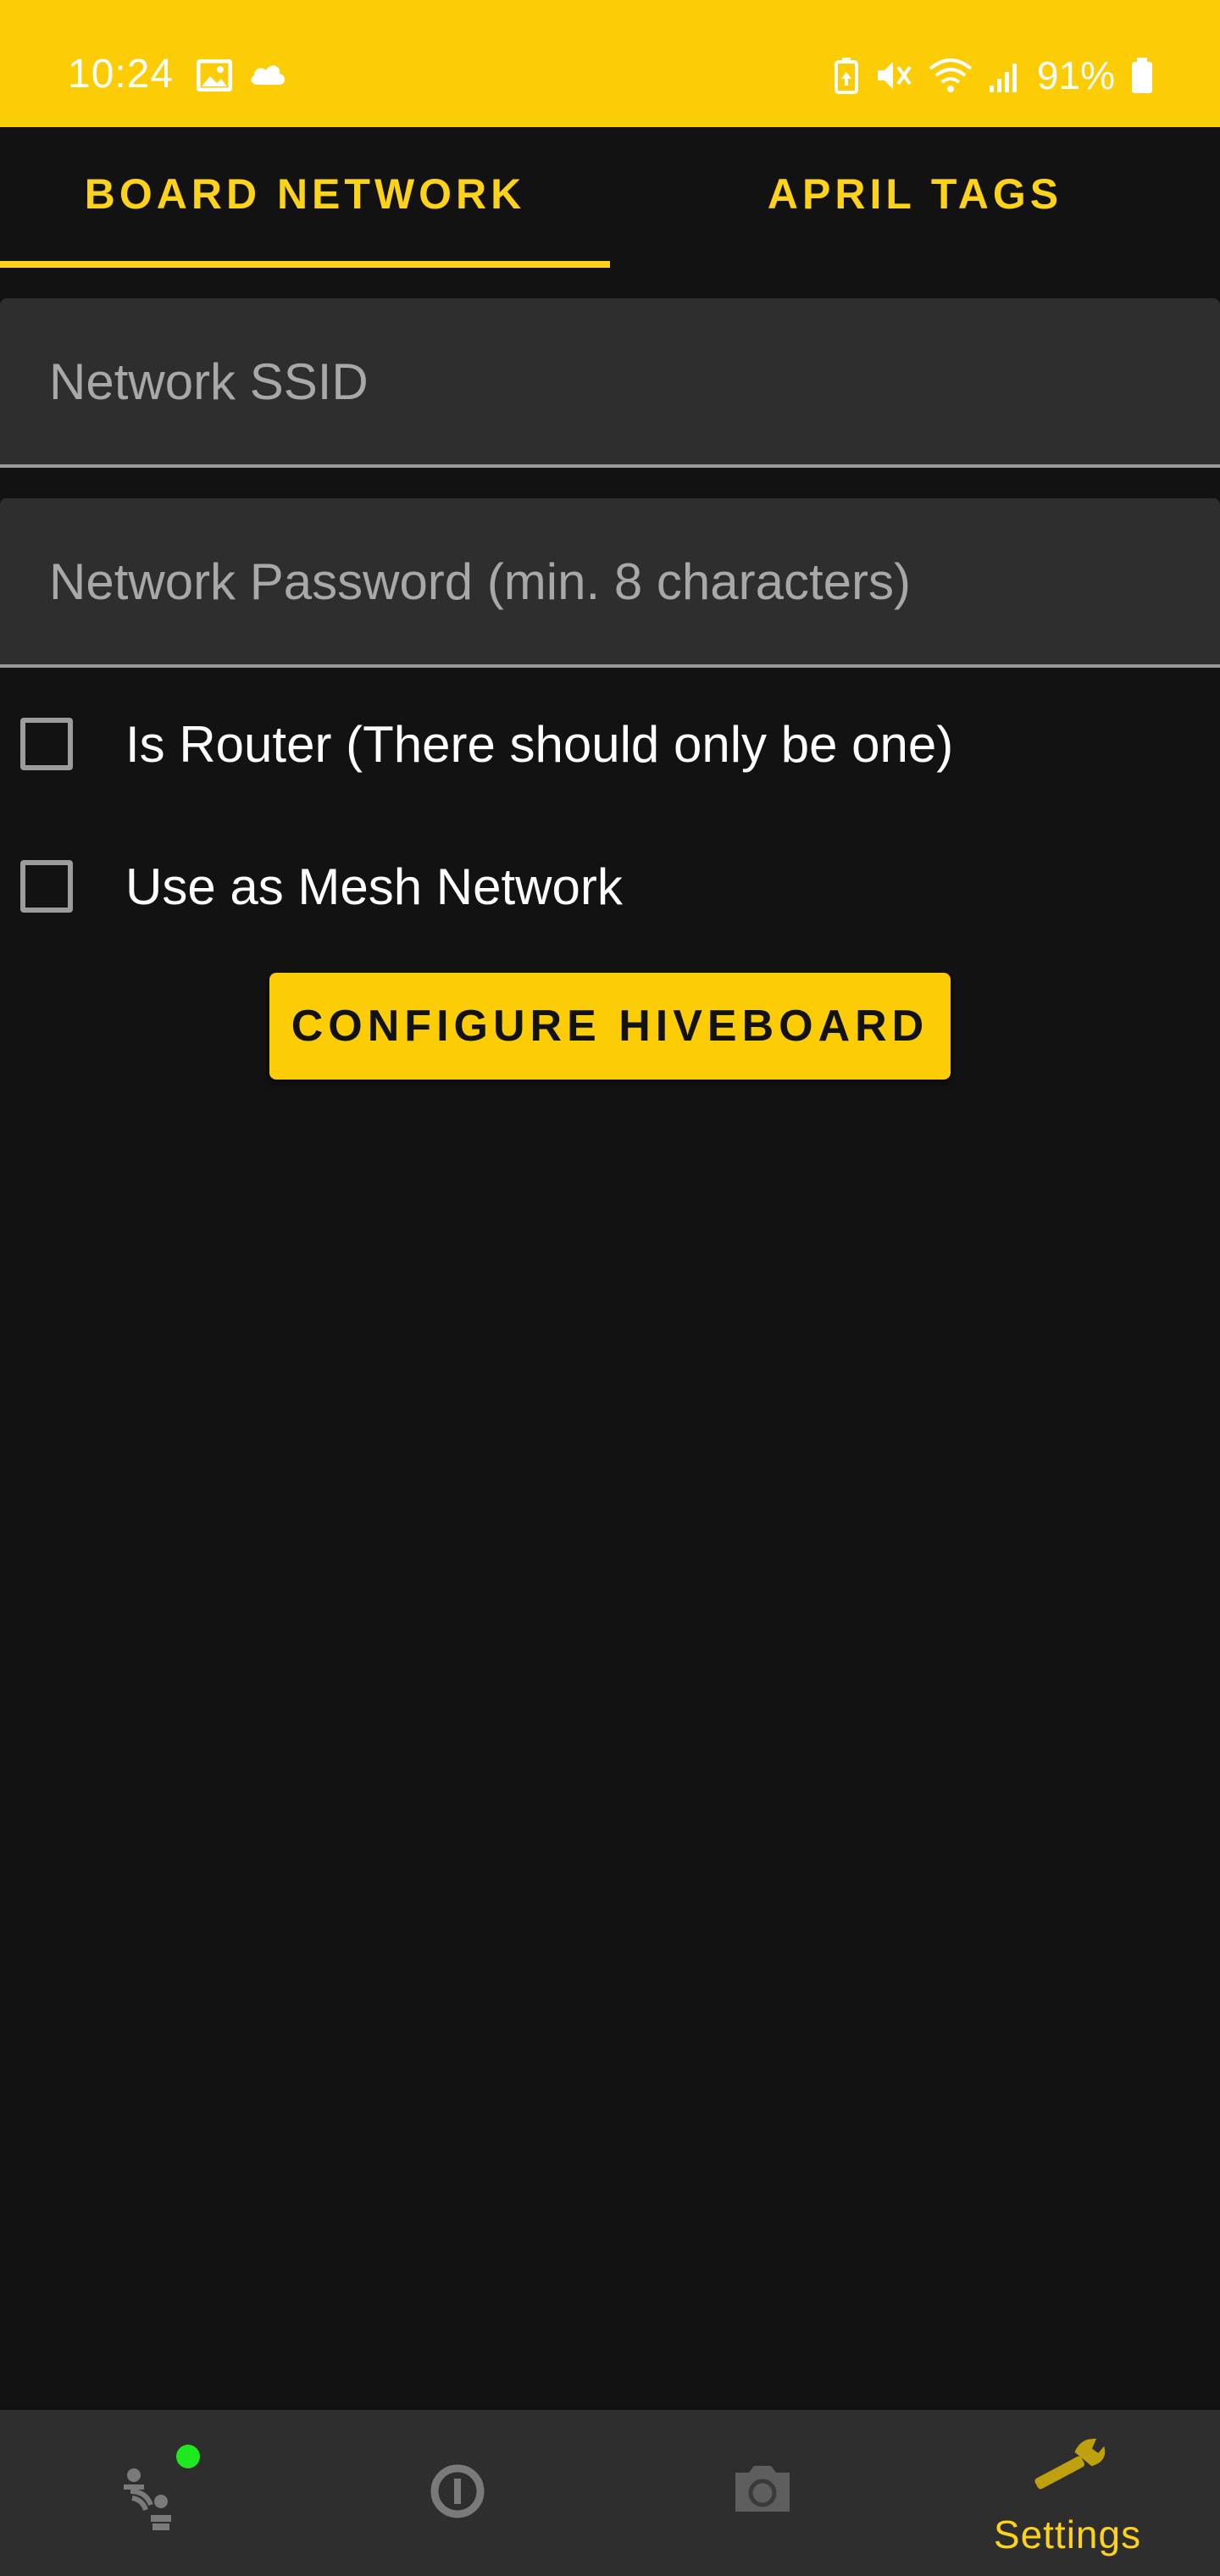  Describe the element at coordinates (1142, 75) in the screenshot. I see `battery-icon` at that location.